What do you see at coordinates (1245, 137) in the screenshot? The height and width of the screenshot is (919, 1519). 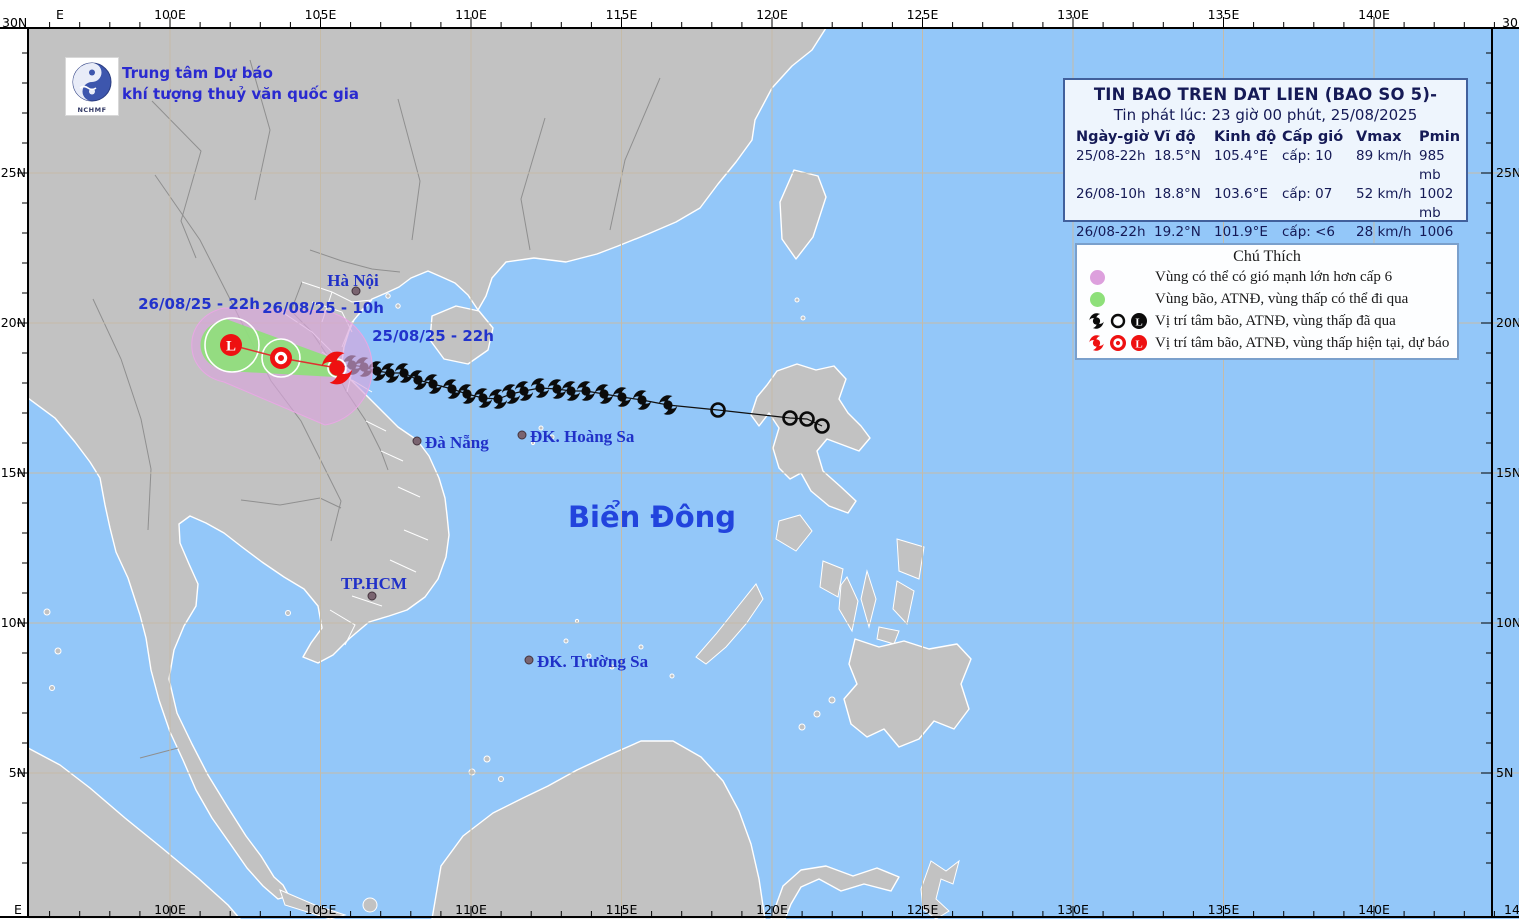 I see `bulletin-col-header: Kinh độ` at bounding box center [1245, 137].